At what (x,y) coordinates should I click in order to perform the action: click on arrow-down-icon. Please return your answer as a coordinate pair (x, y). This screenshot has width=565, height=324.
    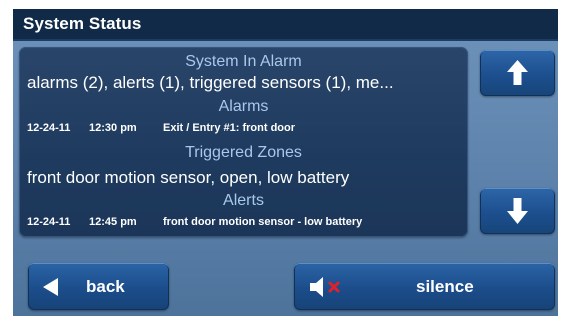
    Looking at the image, I should click on (517, 211).